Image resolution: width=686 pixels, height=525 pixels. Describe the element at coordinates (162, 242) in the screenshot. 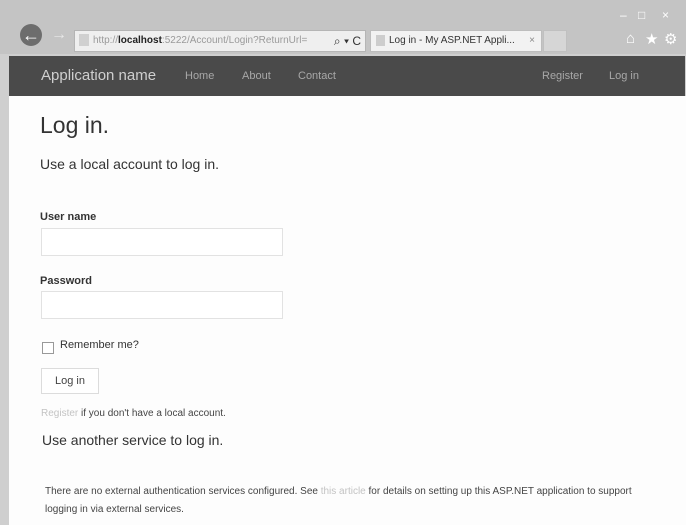

I see `username-input` at that location.